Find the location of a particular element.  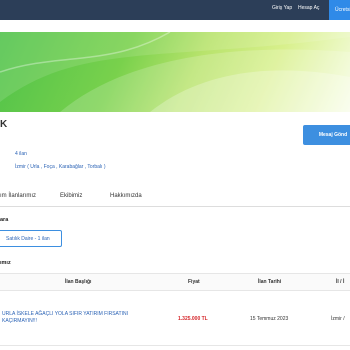

listings-section-label: ımız is located at coordinates (5, 263).